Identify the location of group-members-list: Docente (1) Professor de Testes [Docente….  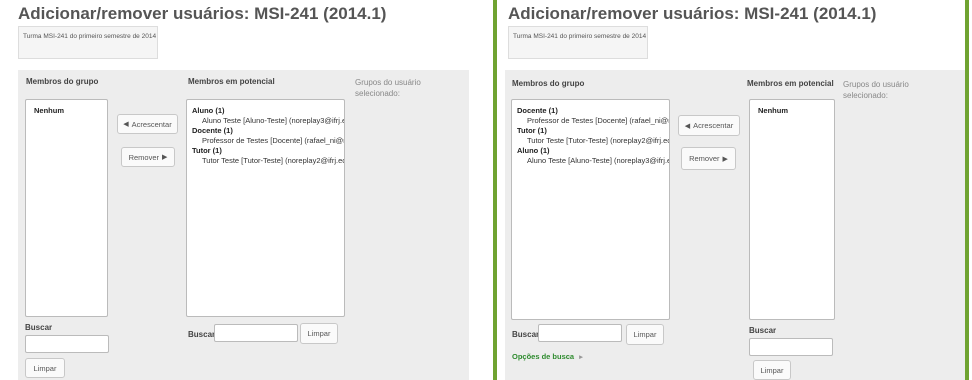
(590, 209).